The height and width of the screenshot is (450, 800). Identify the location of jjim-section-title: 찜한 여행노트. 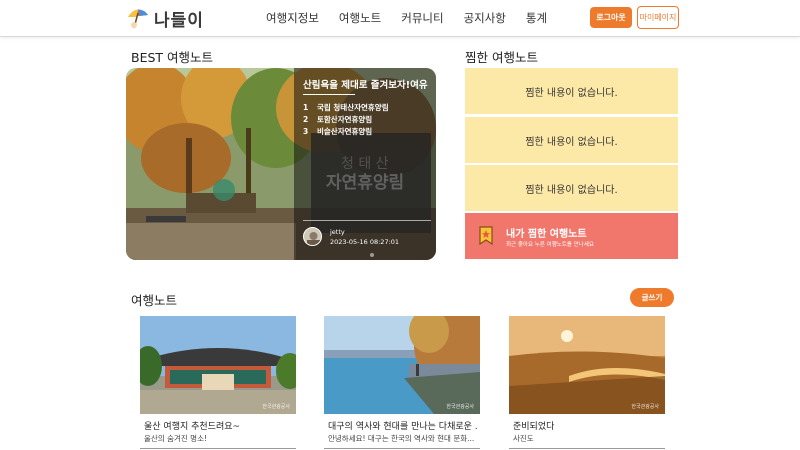
(501, 57).